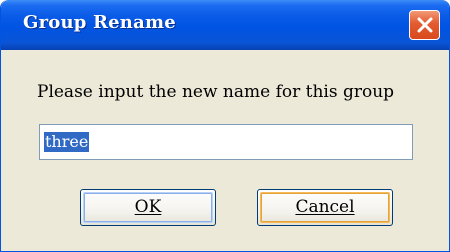  What do you see at coordinates (67, 142) in the screenshot?
I see `group-name-value: three` at bounding box center [67, 142].